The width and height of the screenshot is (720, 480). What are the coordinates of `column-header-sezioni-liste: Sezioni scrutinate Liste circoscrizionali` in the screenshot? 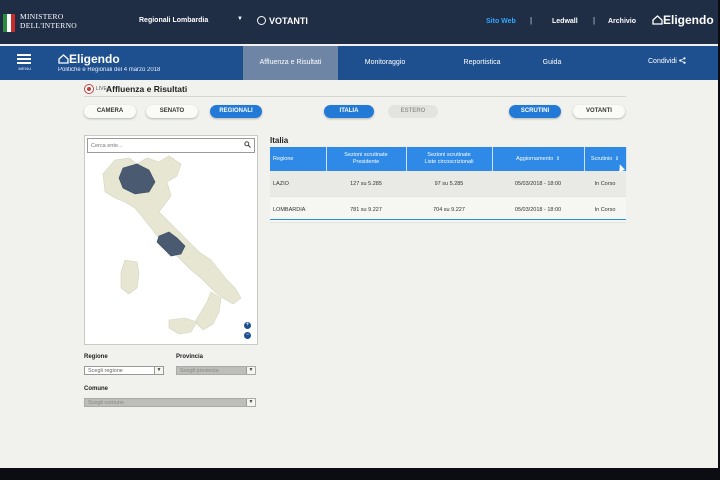 It's located at (449, 159).